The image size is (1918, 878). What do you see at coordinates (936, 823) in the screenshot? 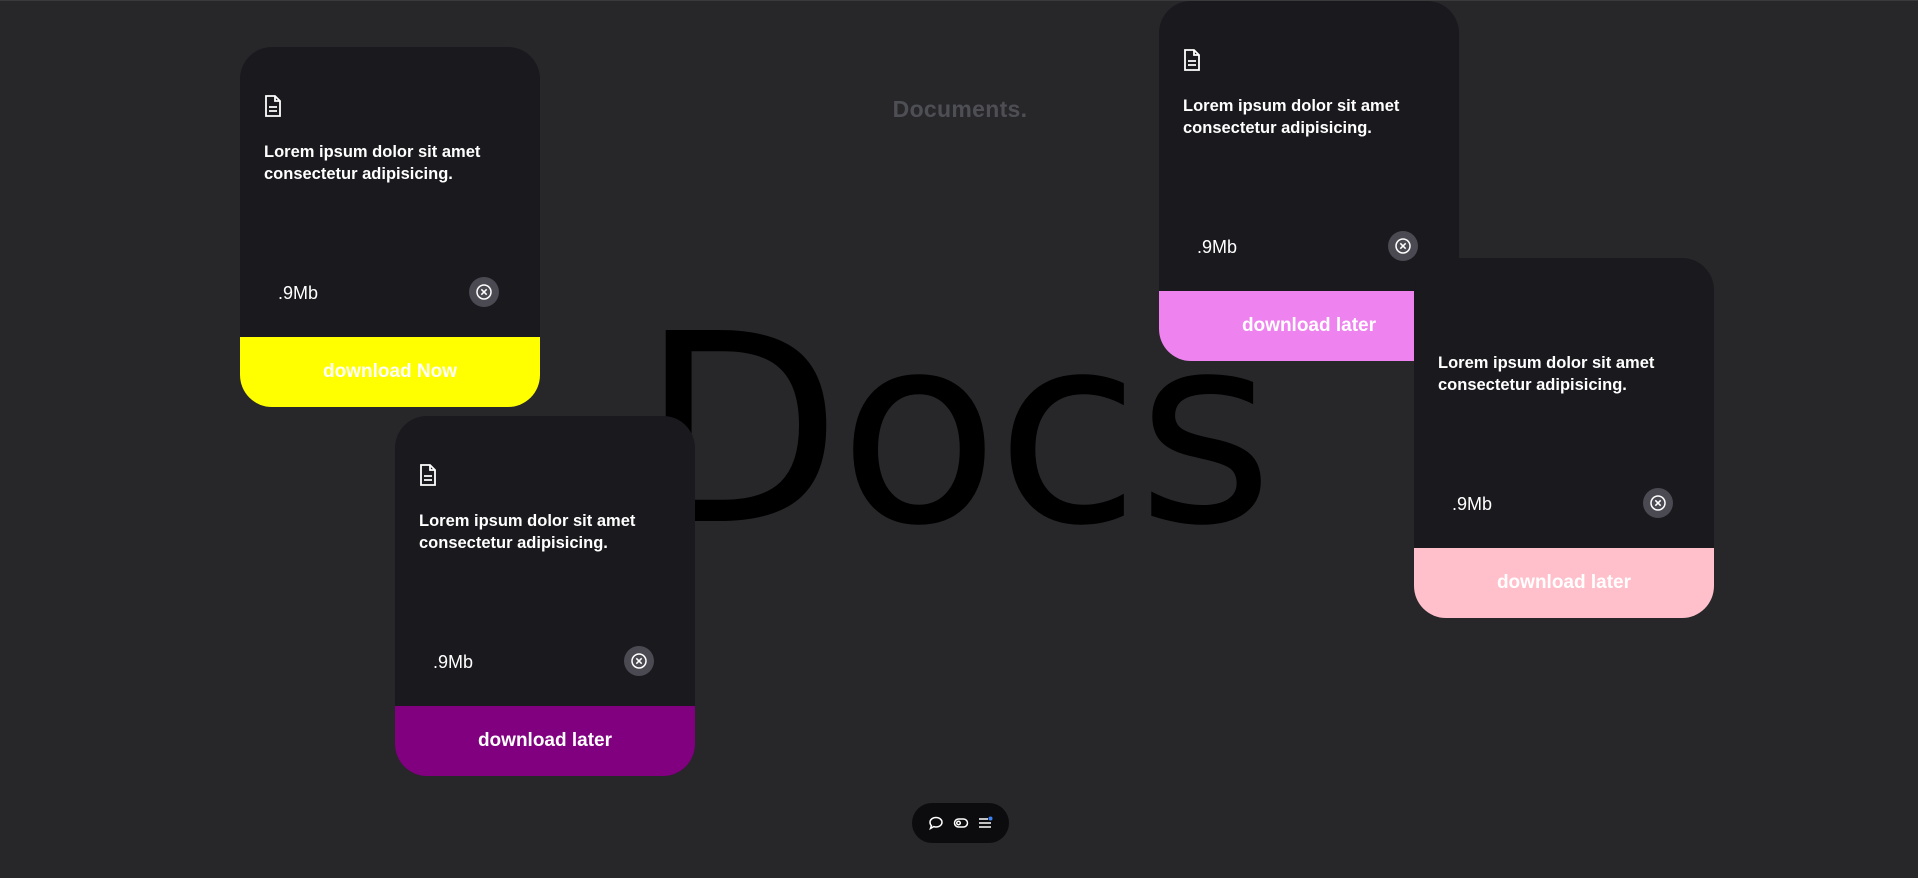
I see `chat-icon` at bounding box center [936, 823].